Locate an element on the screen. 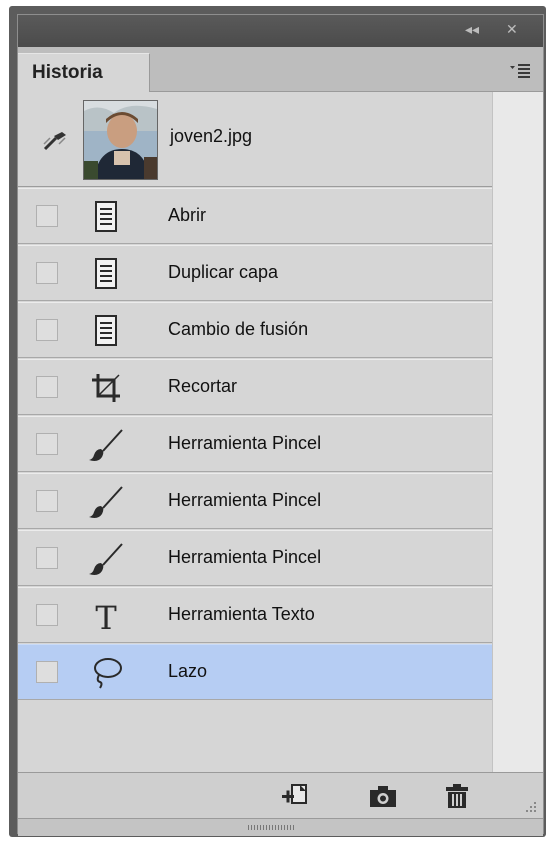 The image size is (555, 843). history-state-row: Duplicar capa is located at coordinates (255, 273).